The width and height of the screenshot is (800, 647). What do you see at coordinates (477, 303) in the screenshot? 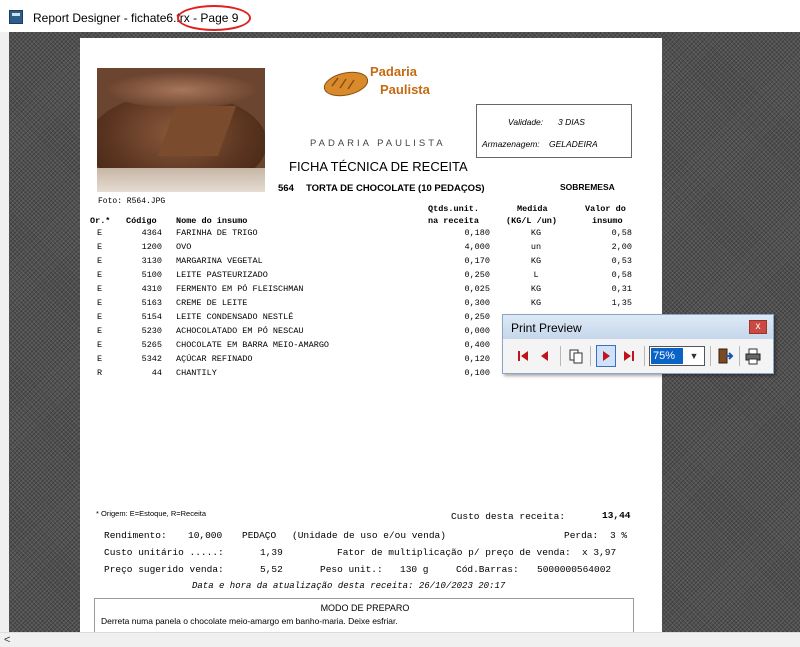
I see `row-qtd: 0,300` at bounding box center [477, 303].